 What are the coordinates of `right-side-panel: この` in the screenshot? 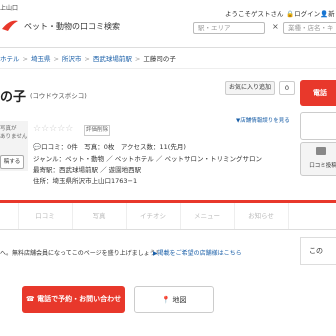 It's located at (318, 251).